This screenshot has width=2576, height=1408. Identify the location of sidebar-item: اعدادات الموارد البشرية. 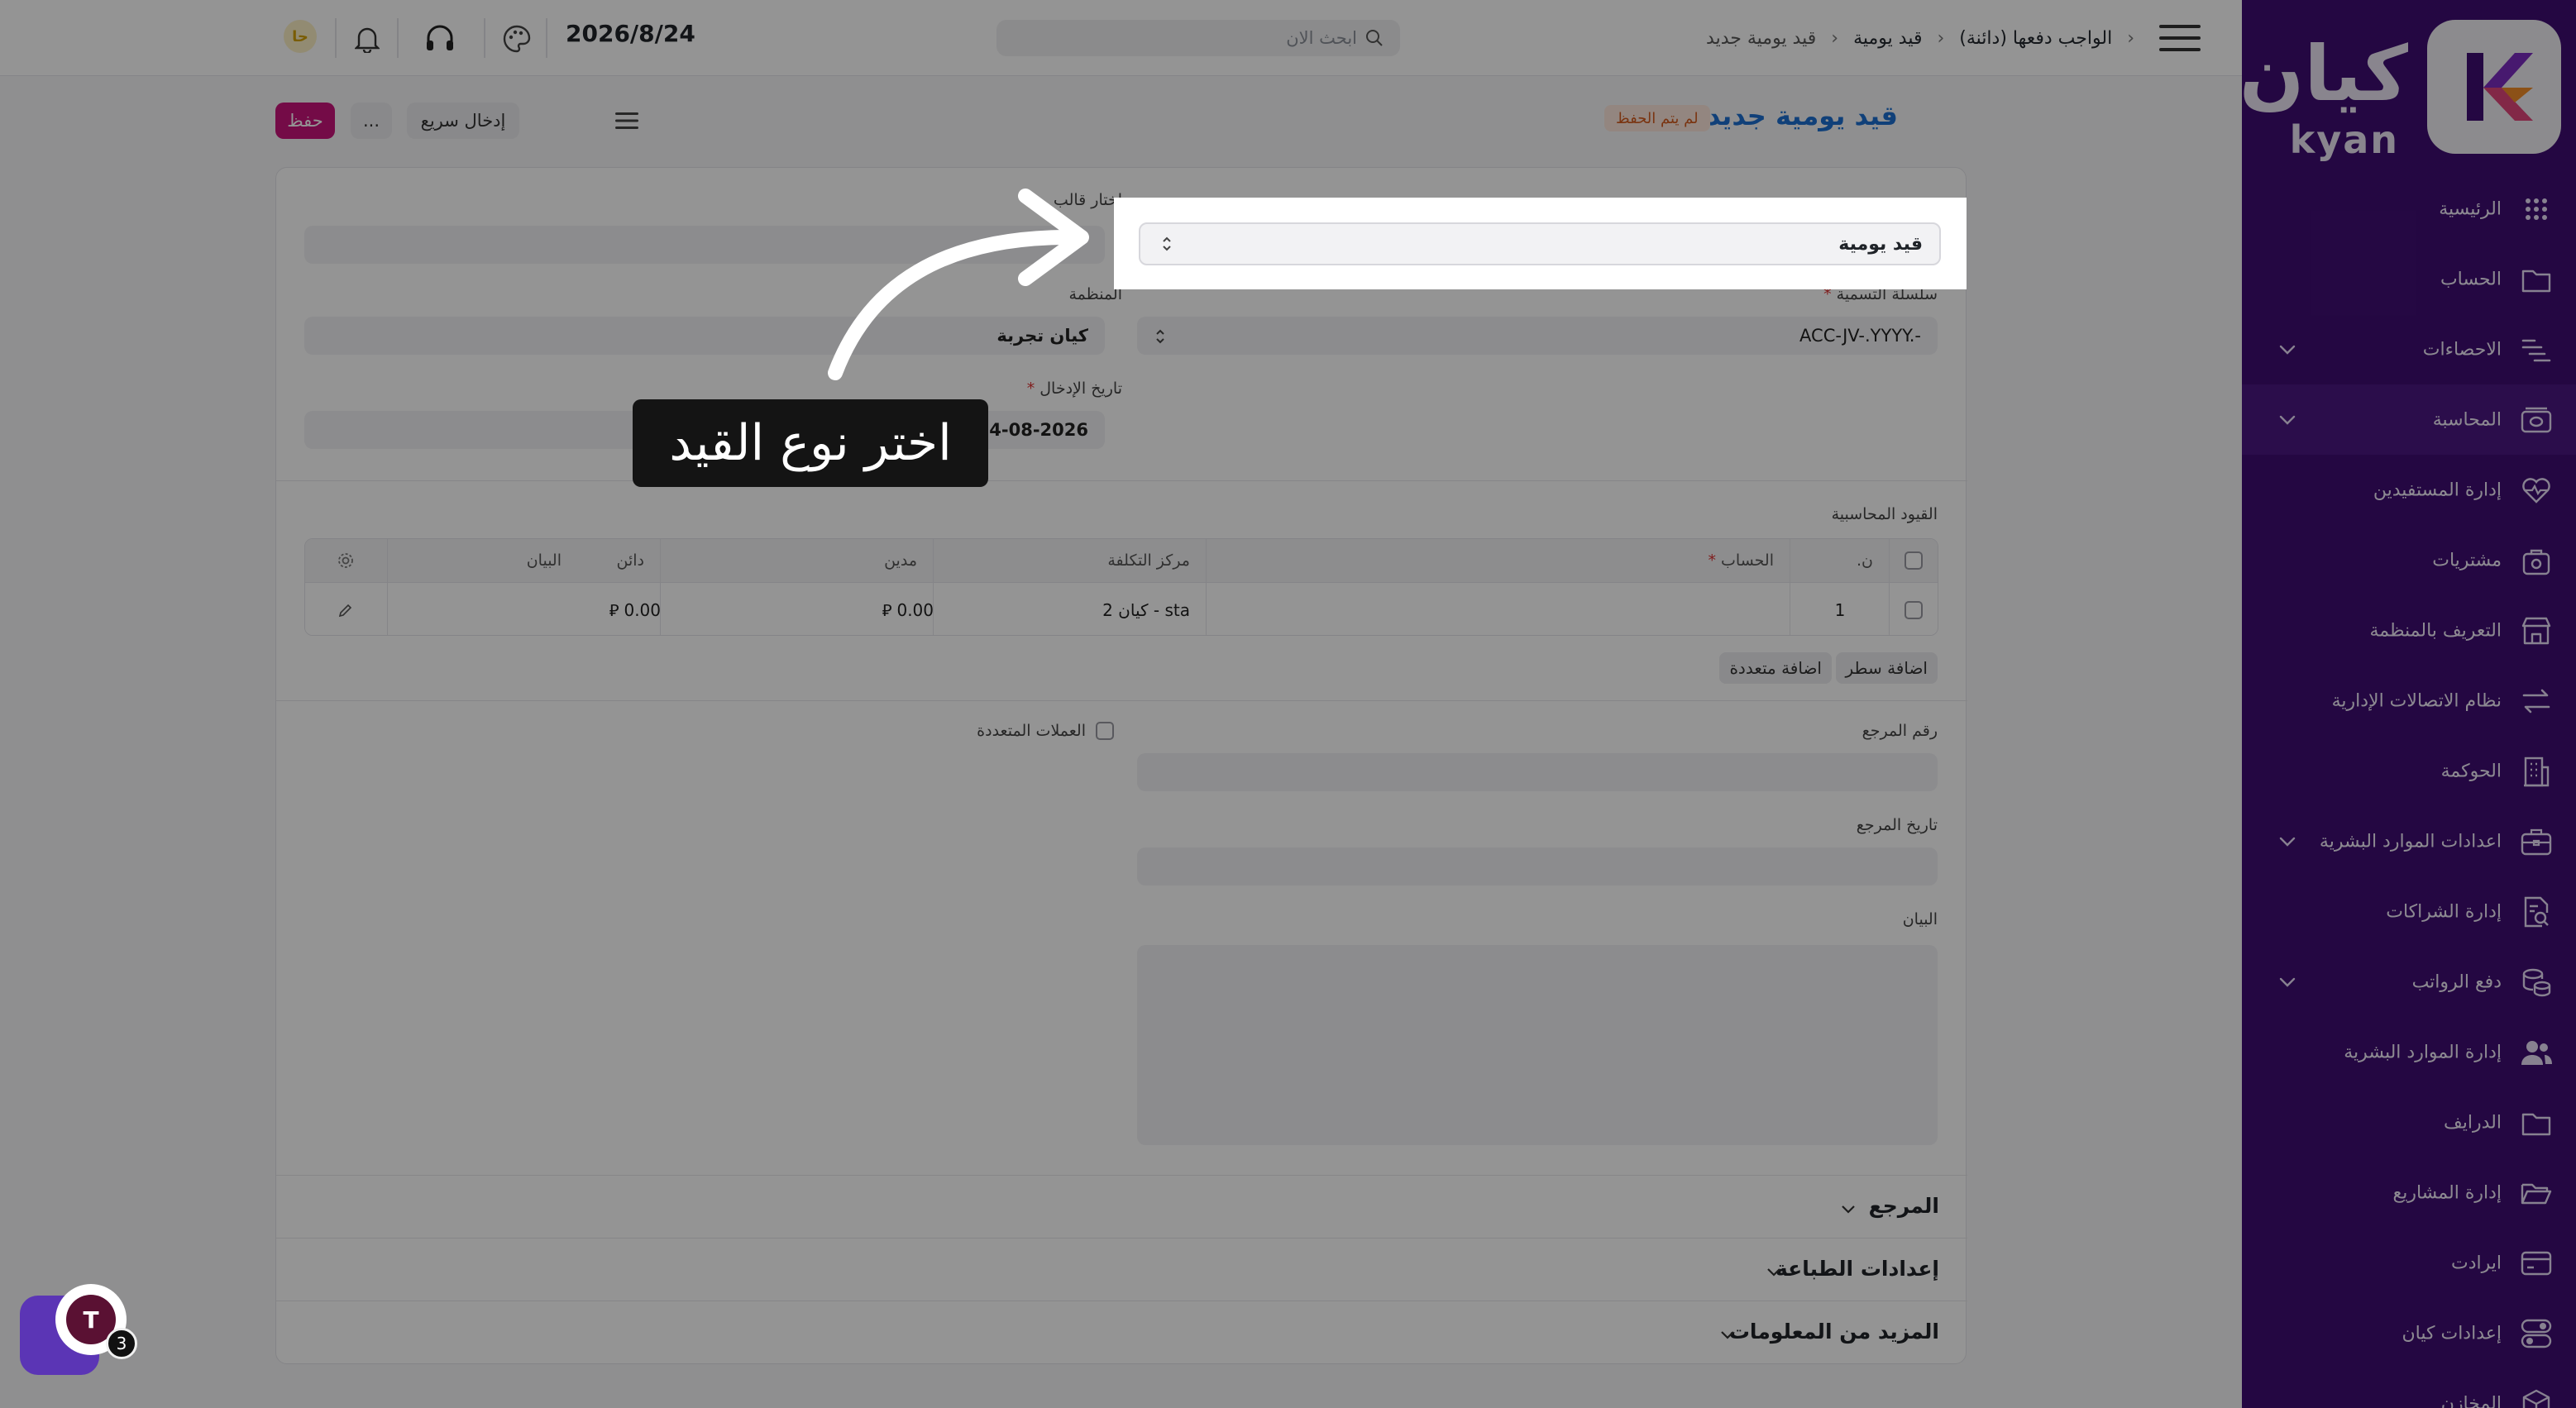
(2409, 841).